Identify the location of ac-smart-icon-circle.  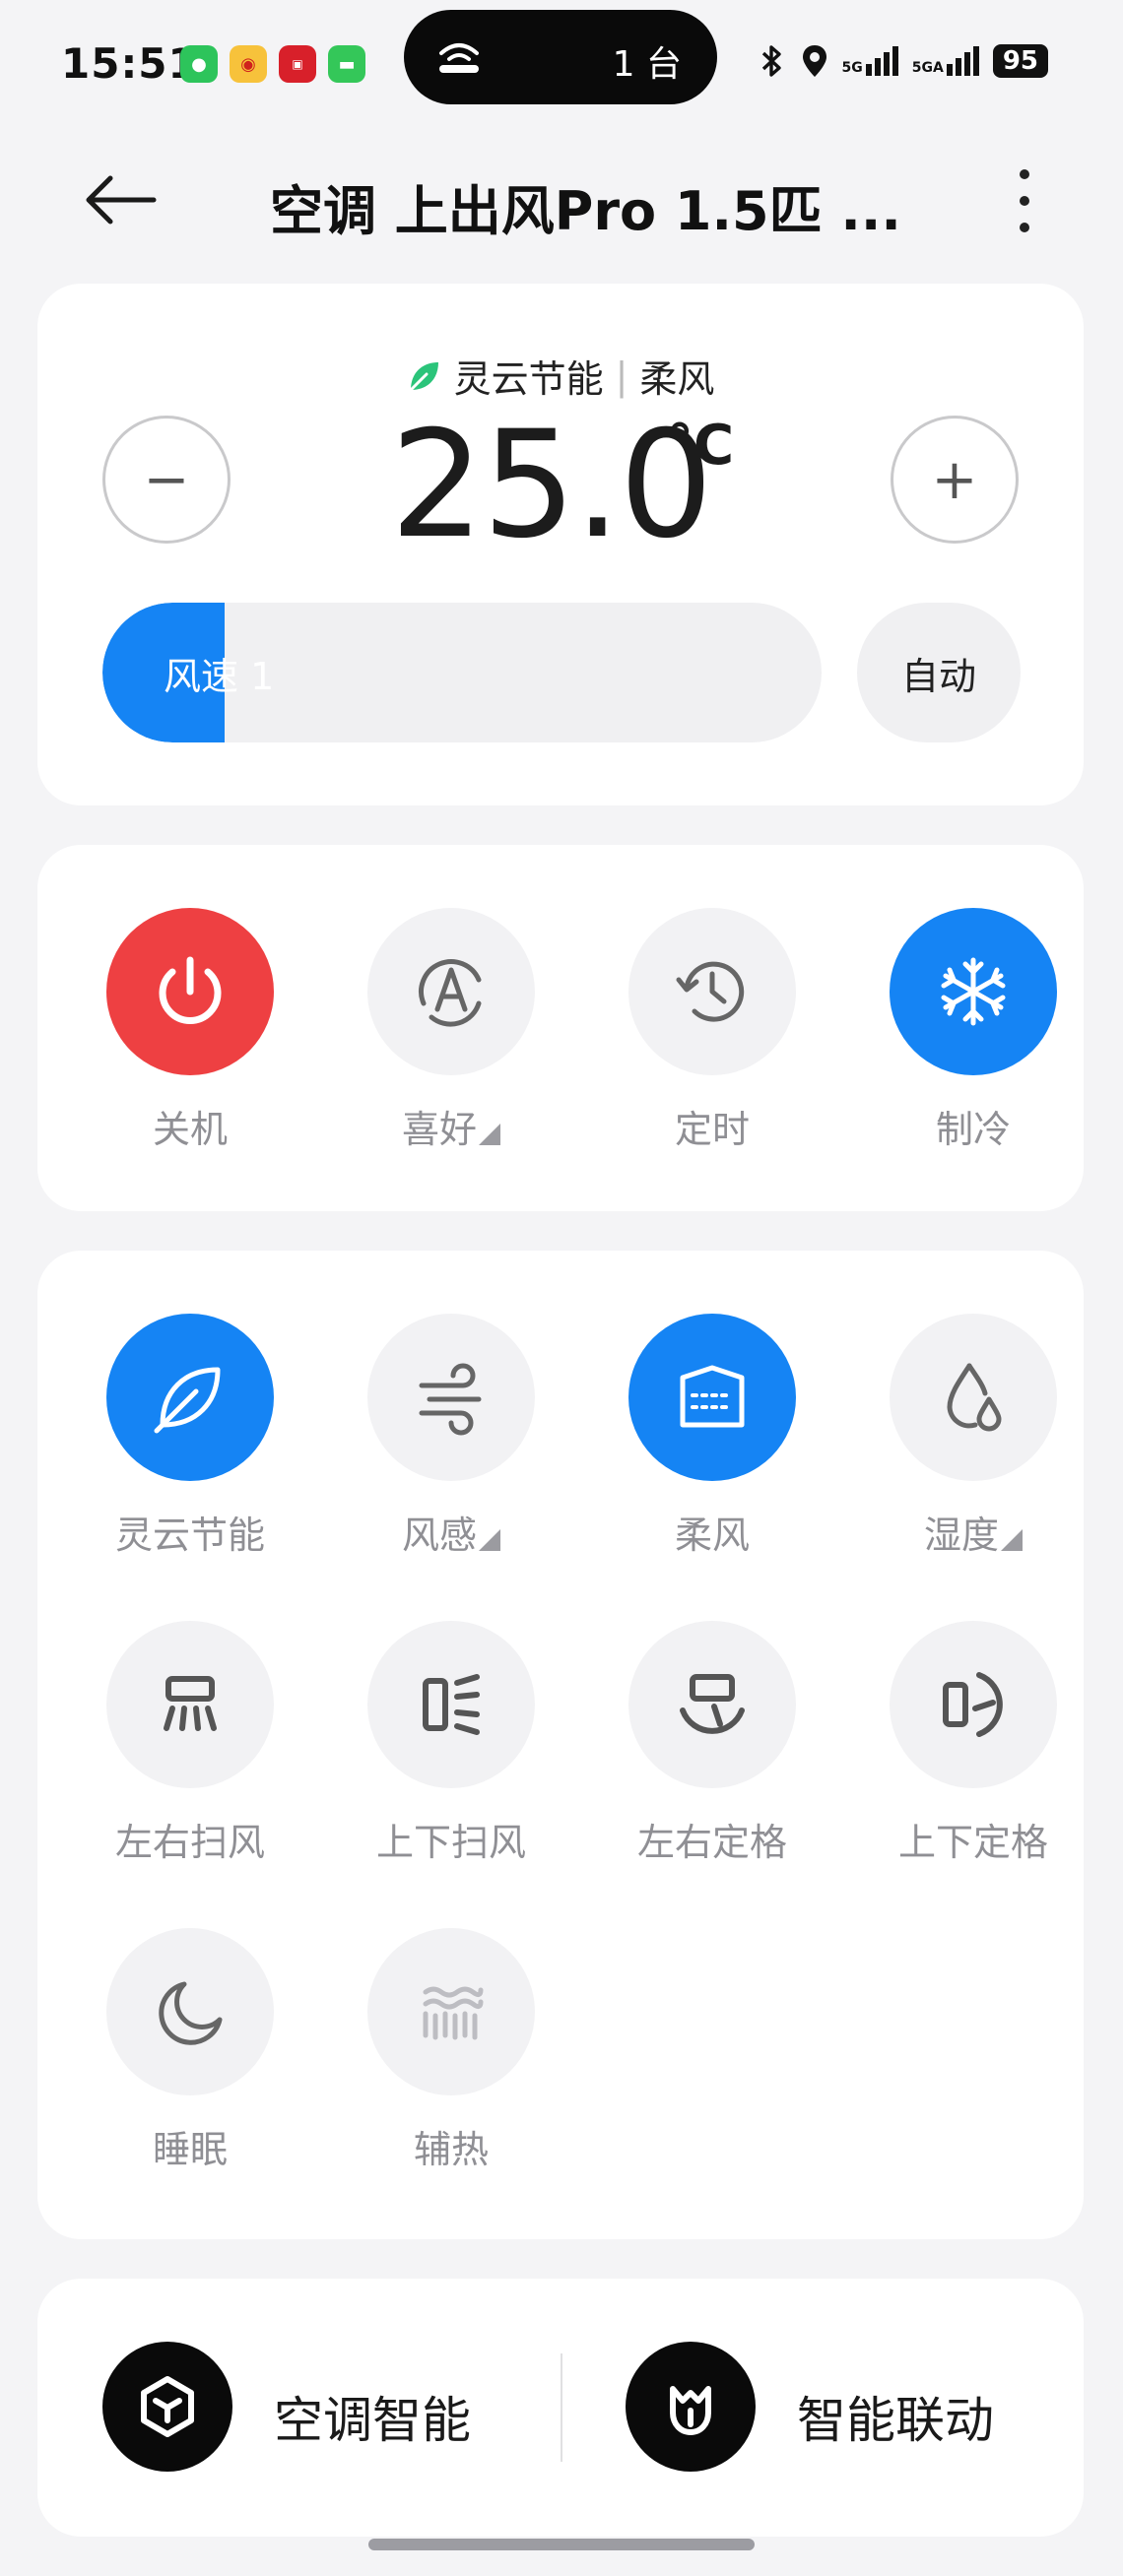
(167, 2407).